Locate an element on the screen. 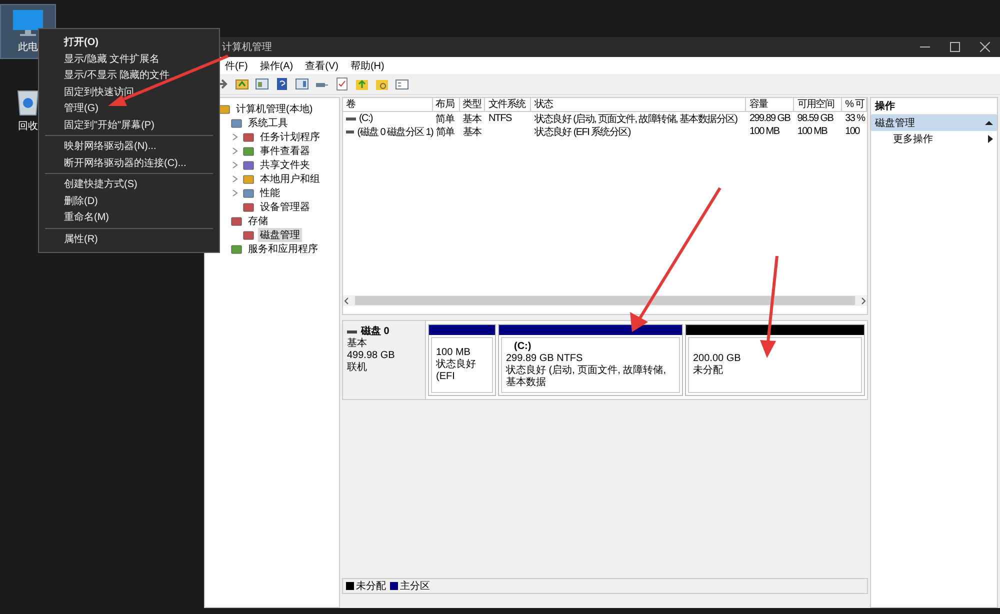 Image resolution: width=1000 pixels, height=614 pixels. column-header: 卷 is located at coordinates (388, 105).